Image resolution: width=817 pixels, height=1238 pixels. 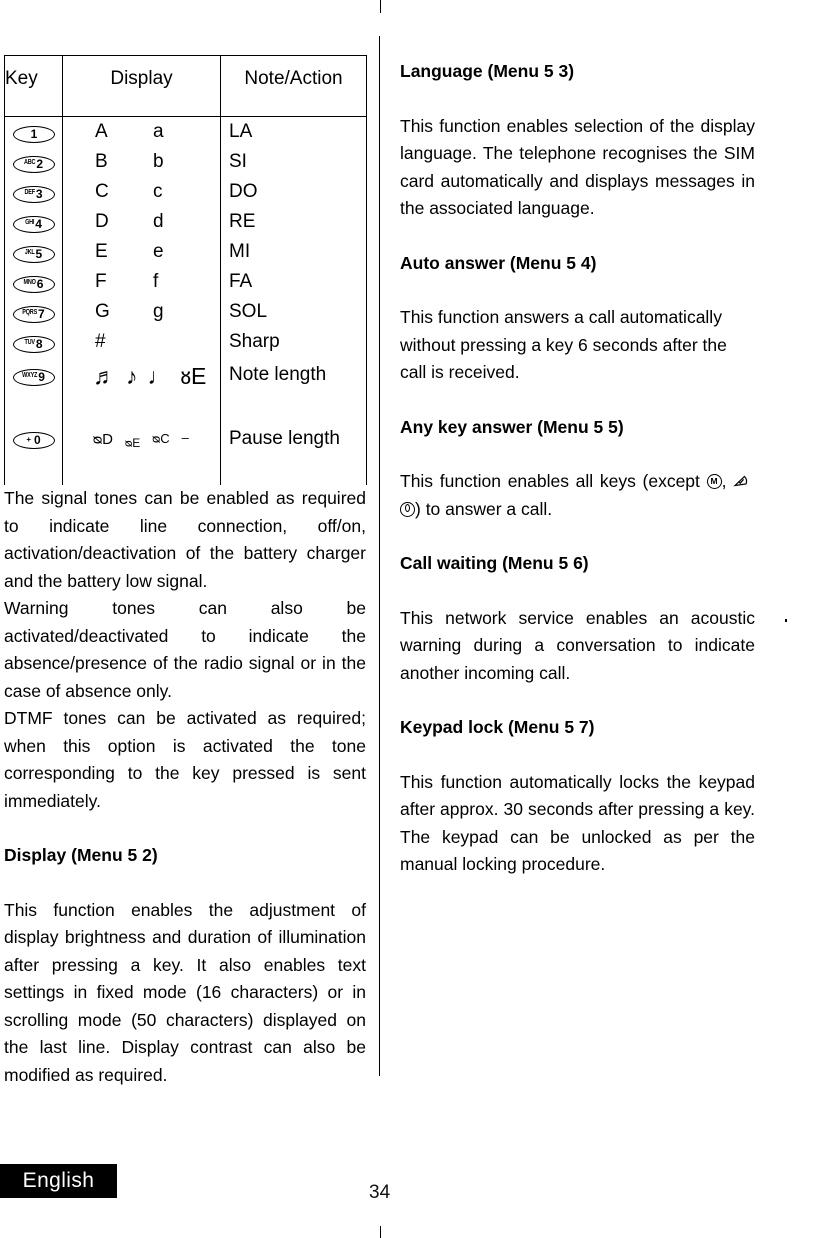 I want to click on language-tab: English, so click(x=58, y=1181).